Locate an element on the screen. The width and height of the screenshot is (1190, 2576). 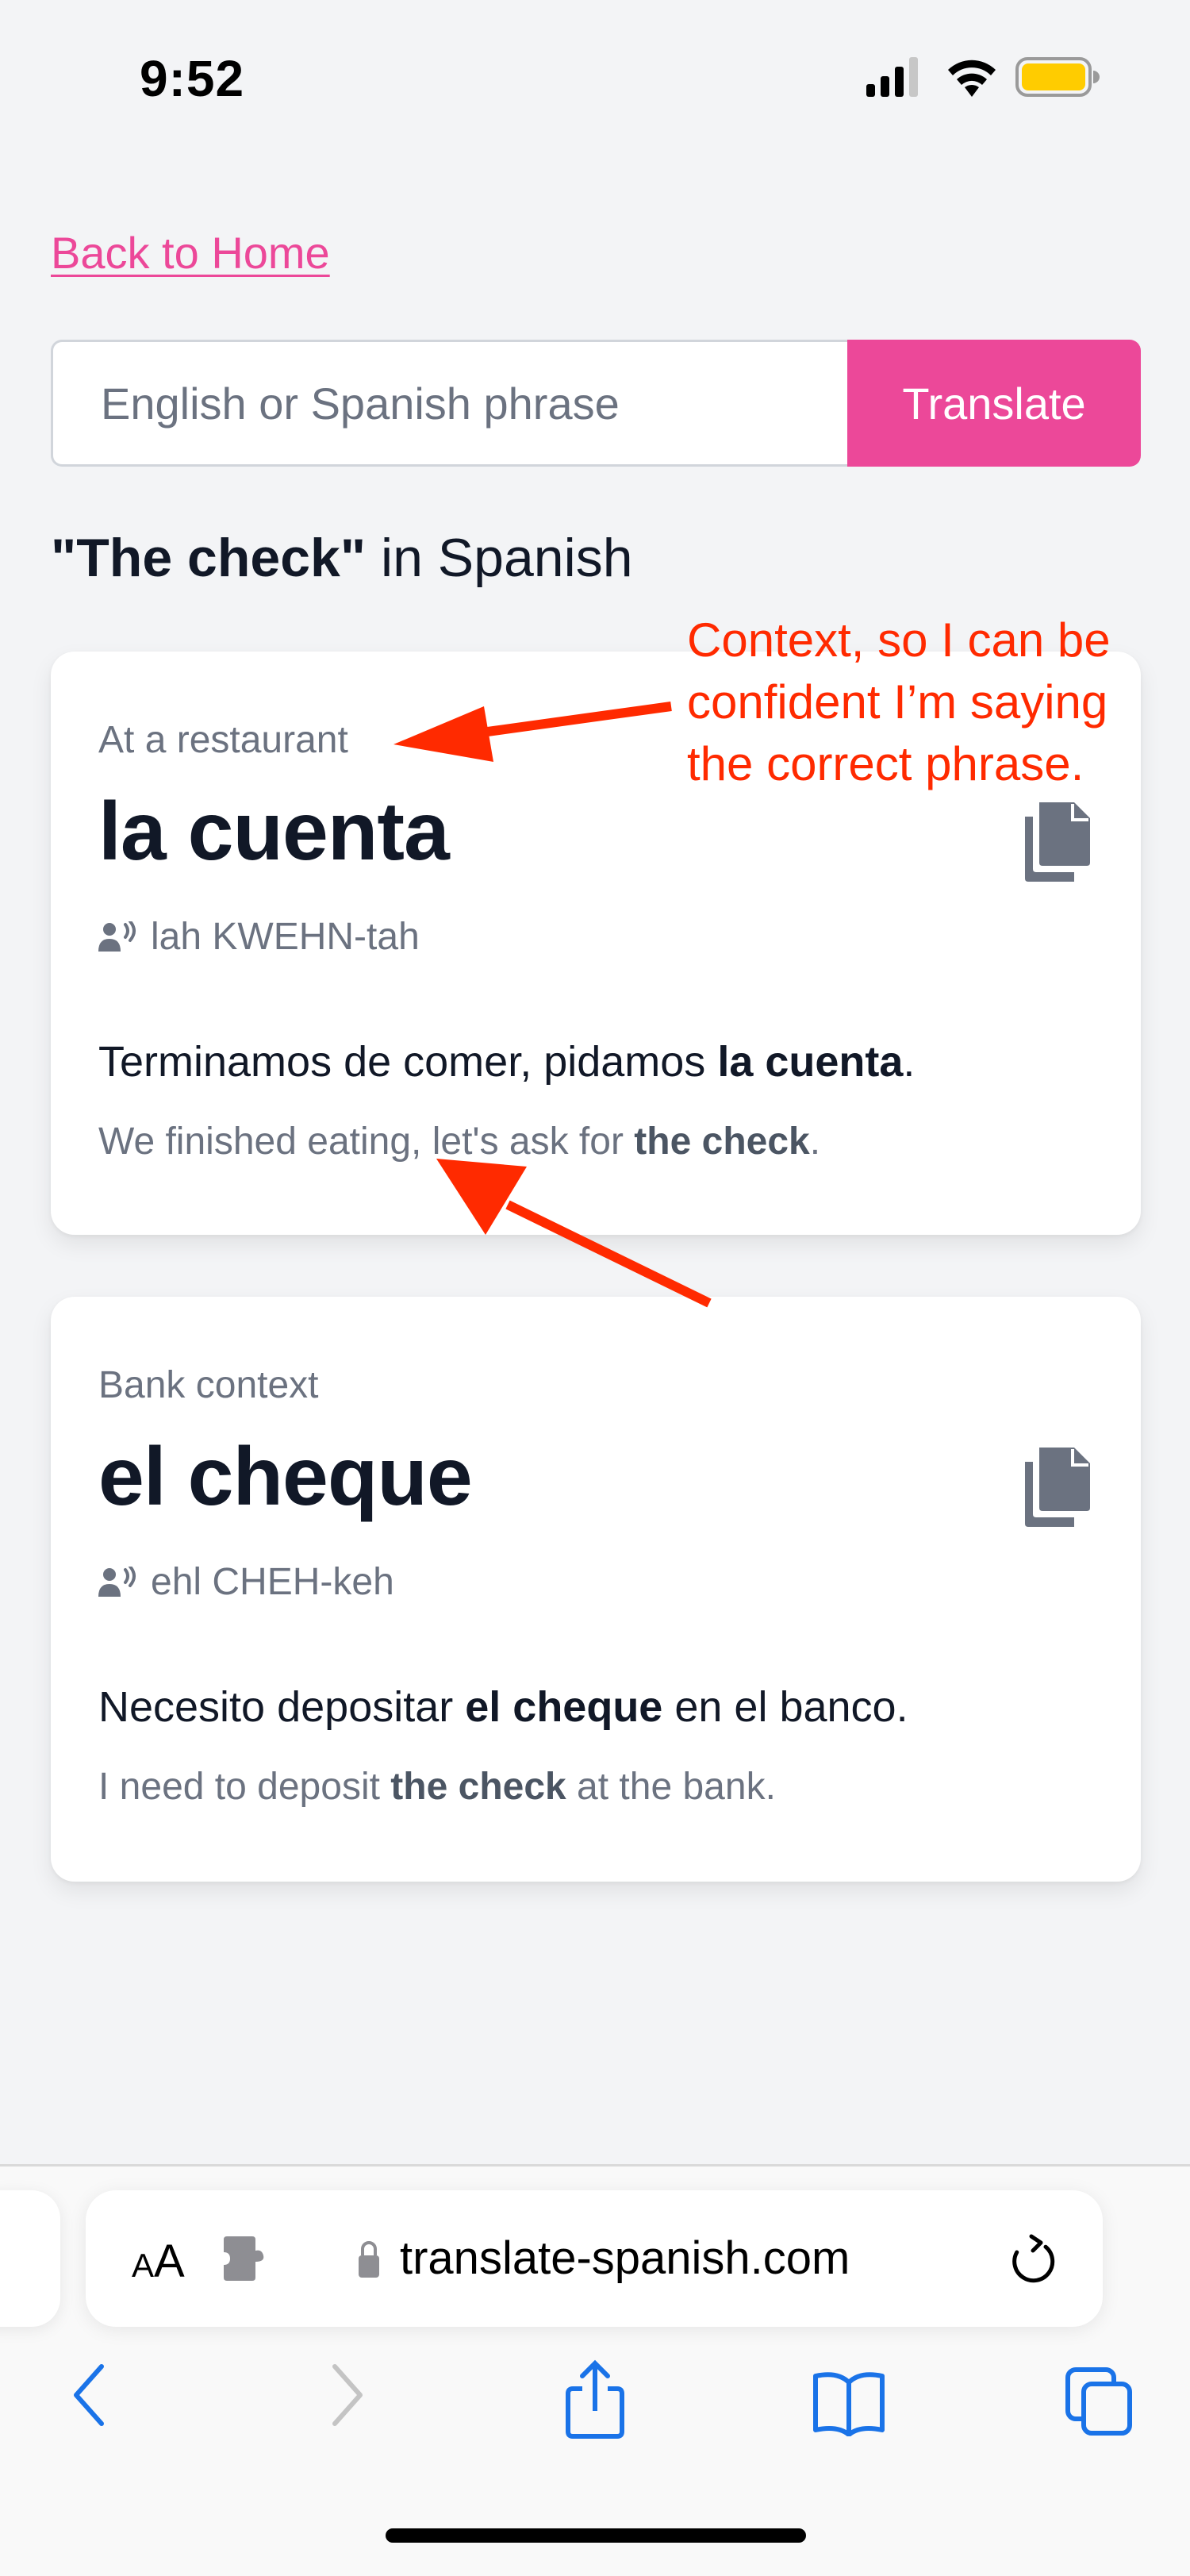
back-icon is located at coordinates (89, 2395).